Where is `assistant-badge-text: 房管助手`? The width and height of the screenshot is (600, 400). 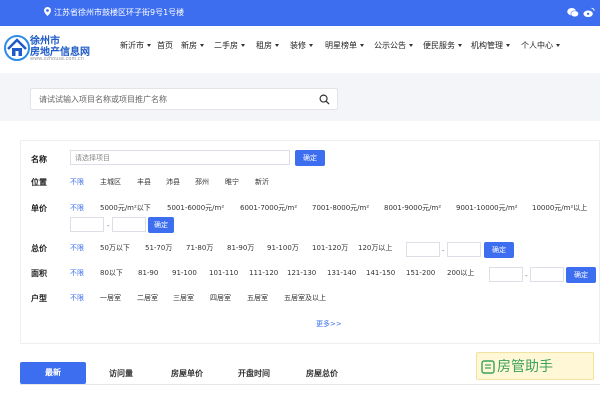
assistant-badge-text: 房管助手 is located at coordinates (525, 367).